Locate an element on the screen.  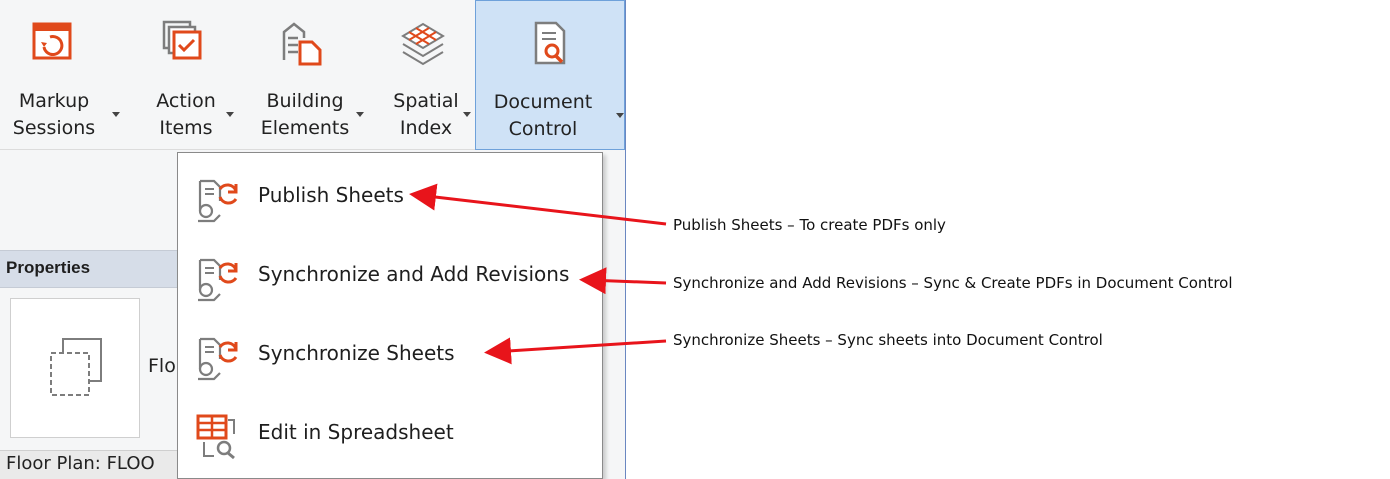
menu-item-synchronize-sheets: Synchronize Sheets is located at coordinates (390, 356).